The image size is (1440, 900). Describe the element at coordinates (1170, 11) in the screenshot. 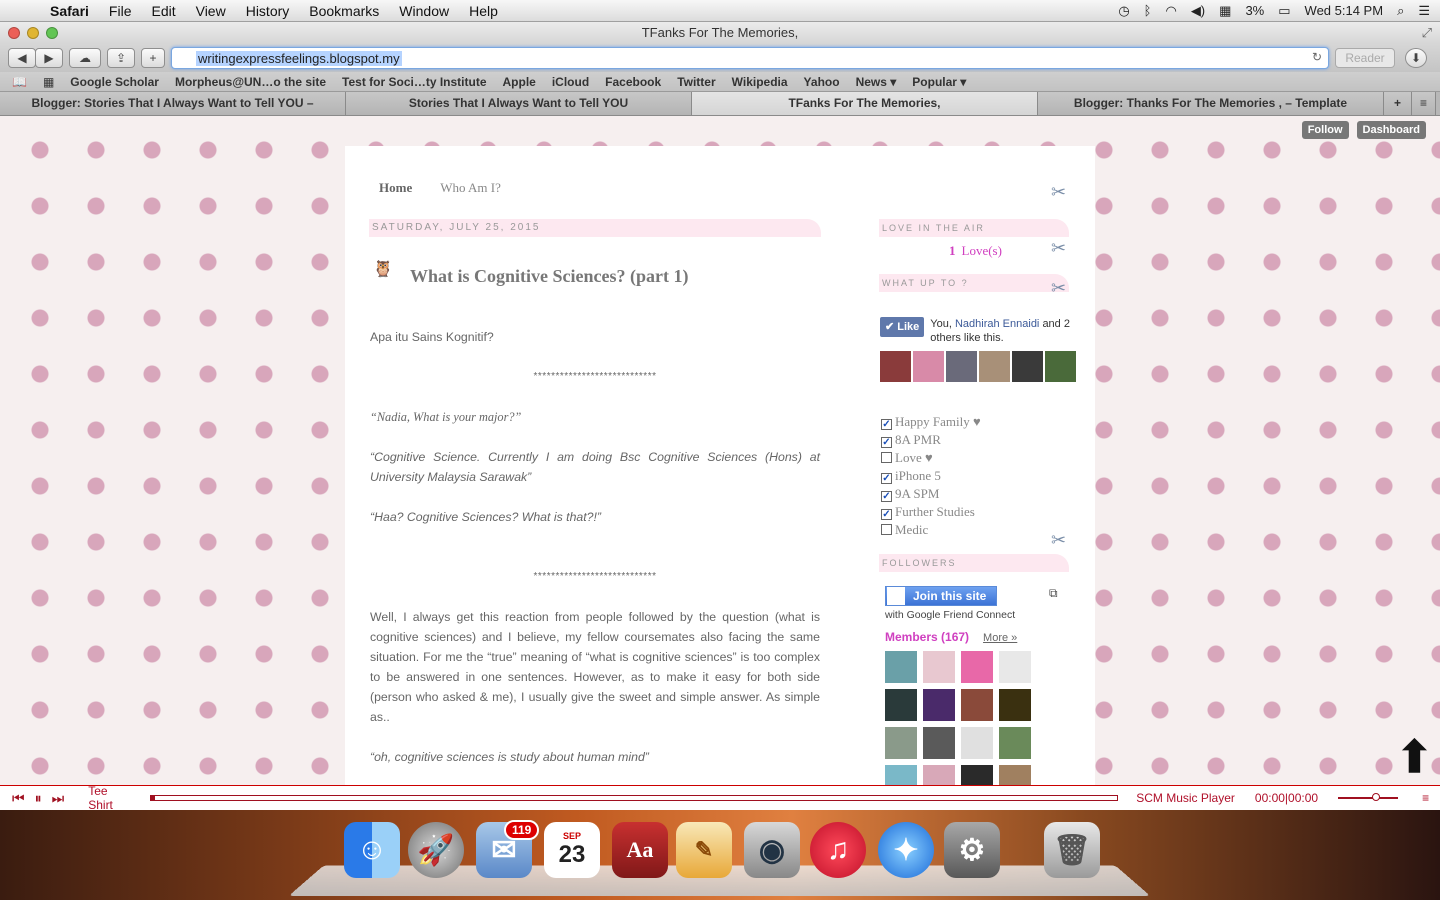

I see `wifi-icon: ◠` at that location.